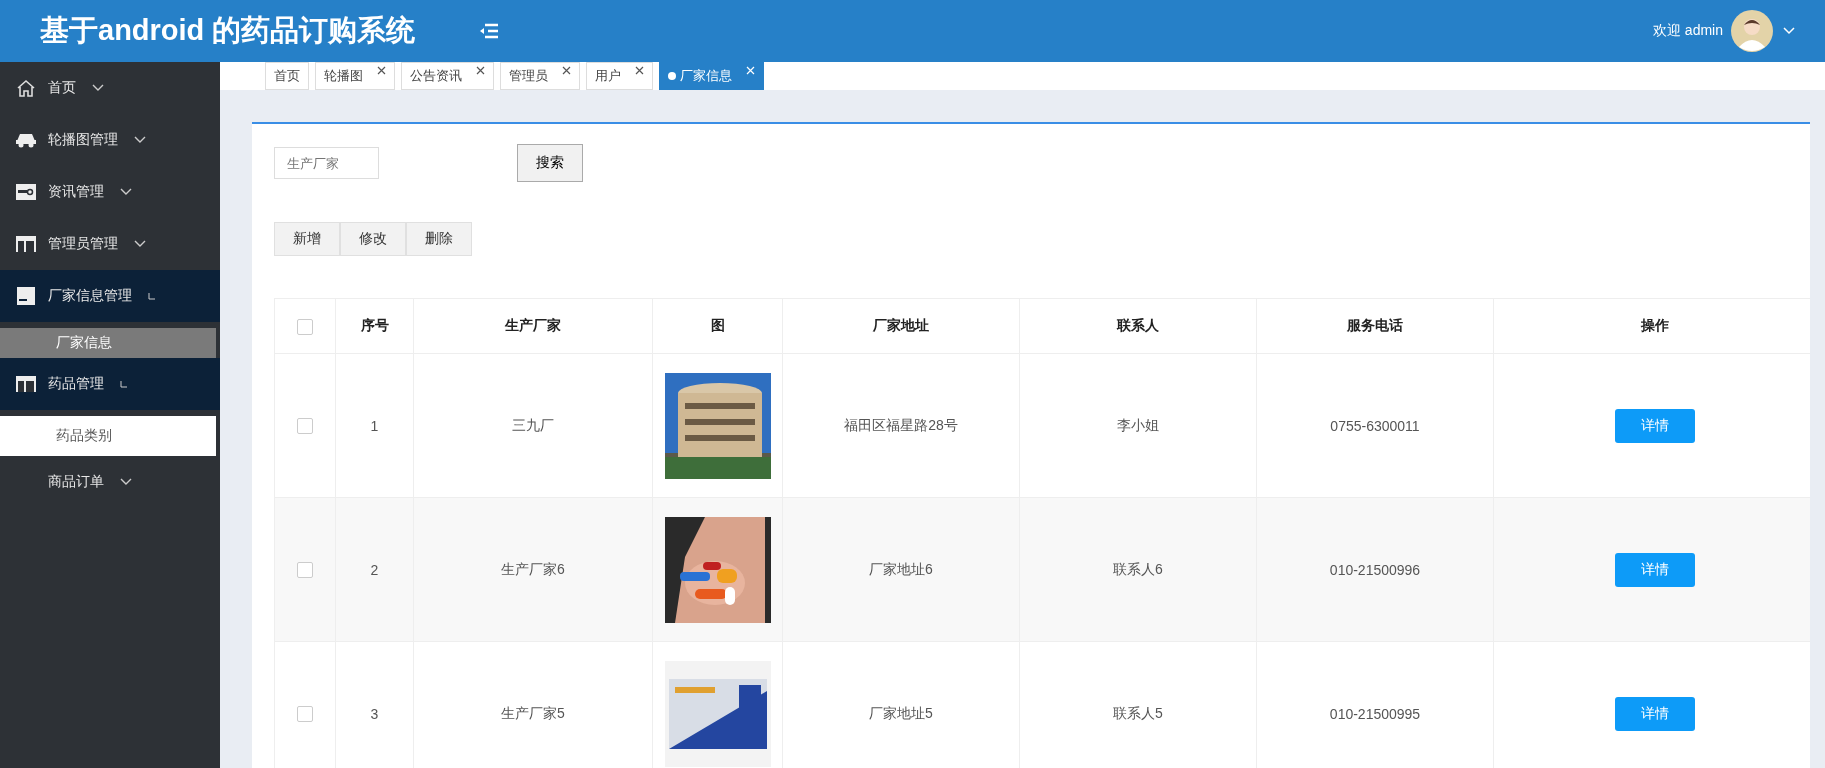 The image size is (1825, 768). Describe the element at coordinates (26, 192) in the screenshot. I see `card-icon` at that location.